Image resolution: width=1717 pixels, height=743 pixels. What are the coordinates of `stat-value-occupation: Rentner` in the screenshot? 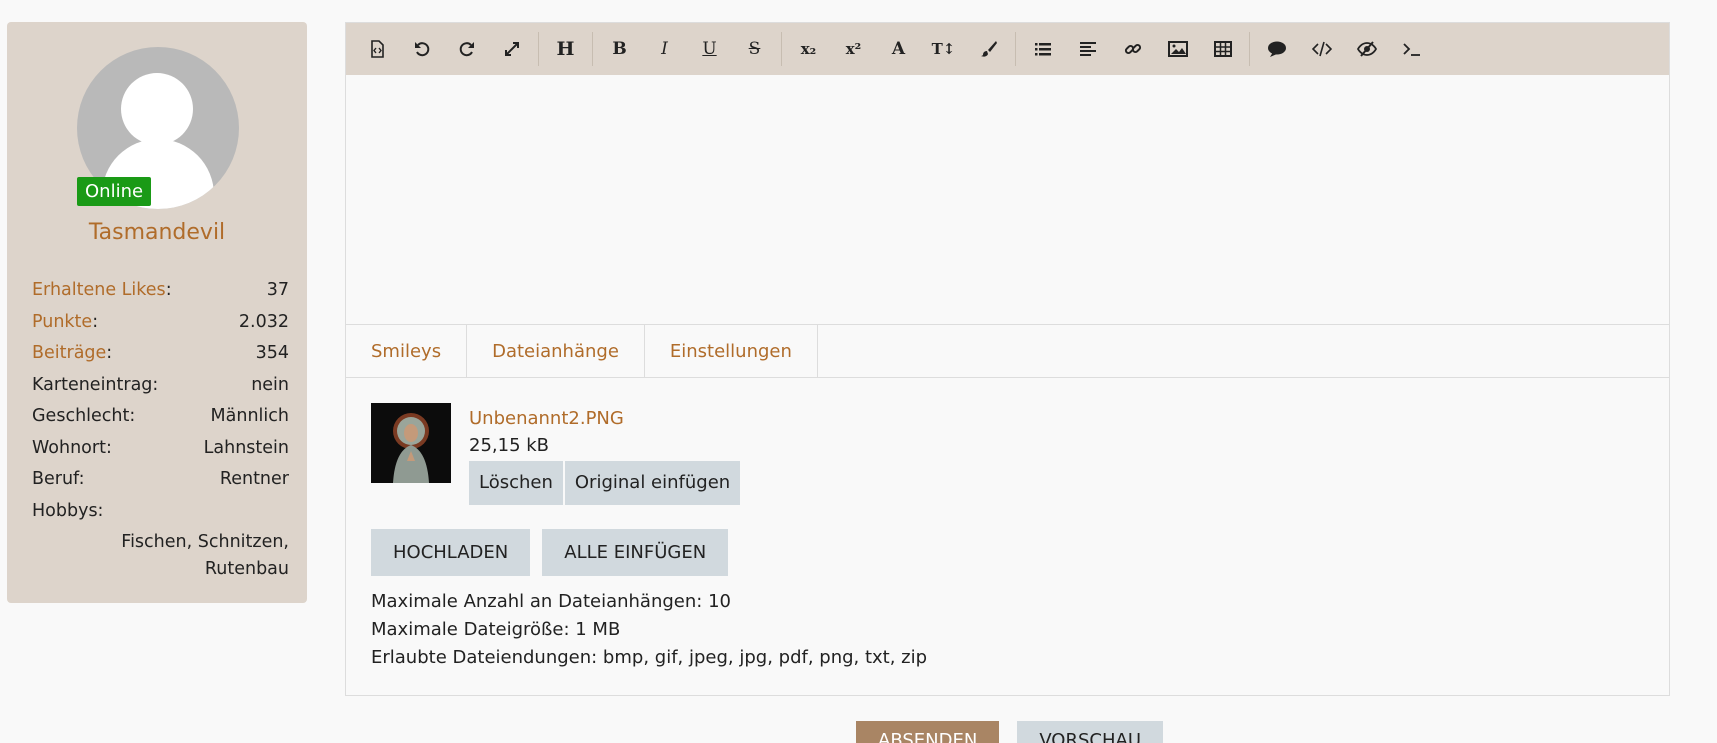 It's located at (254, 479).